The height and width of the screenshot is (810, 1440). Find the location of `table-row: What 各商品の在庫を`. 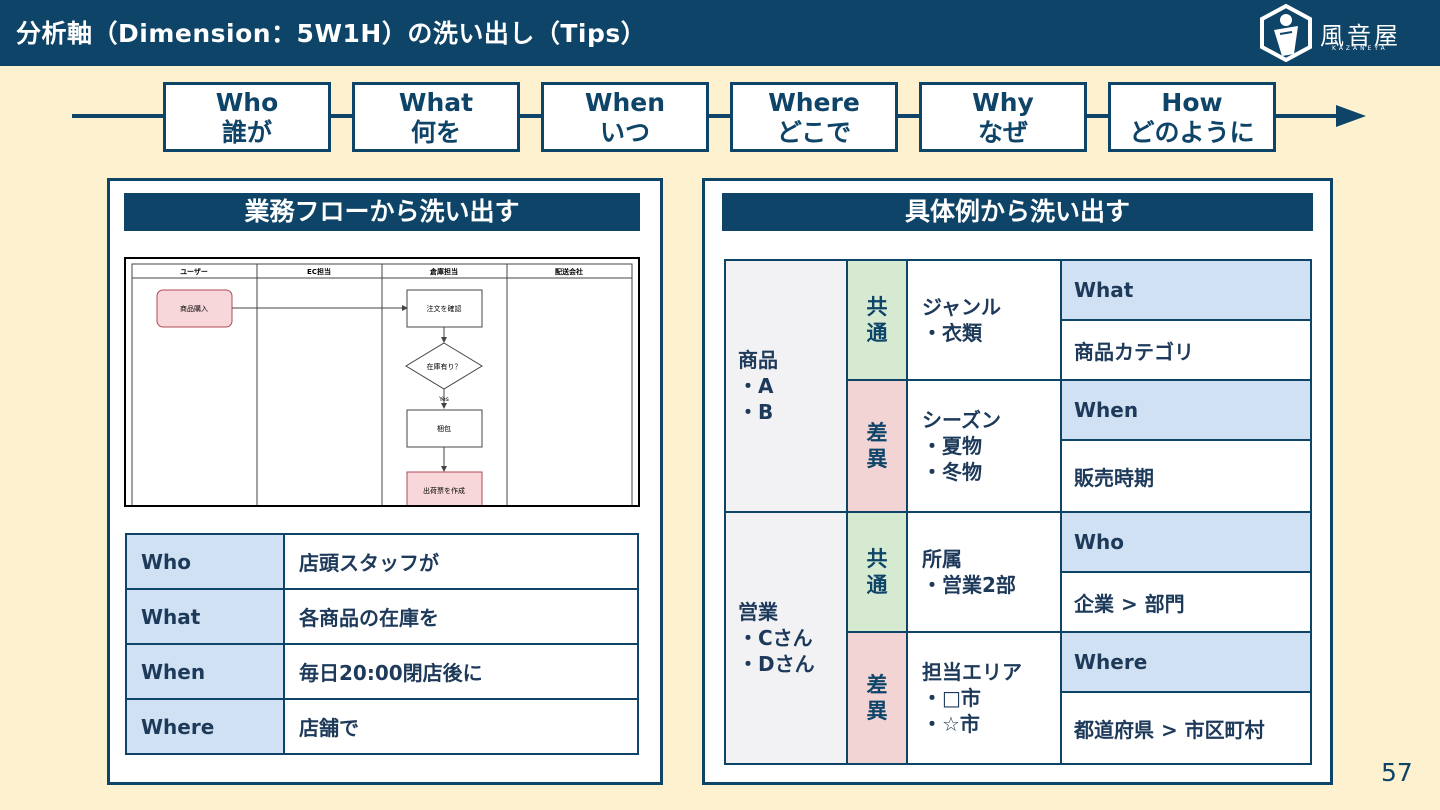

table-row: What 各商品の在庫を is located at coordinates (382, 616).